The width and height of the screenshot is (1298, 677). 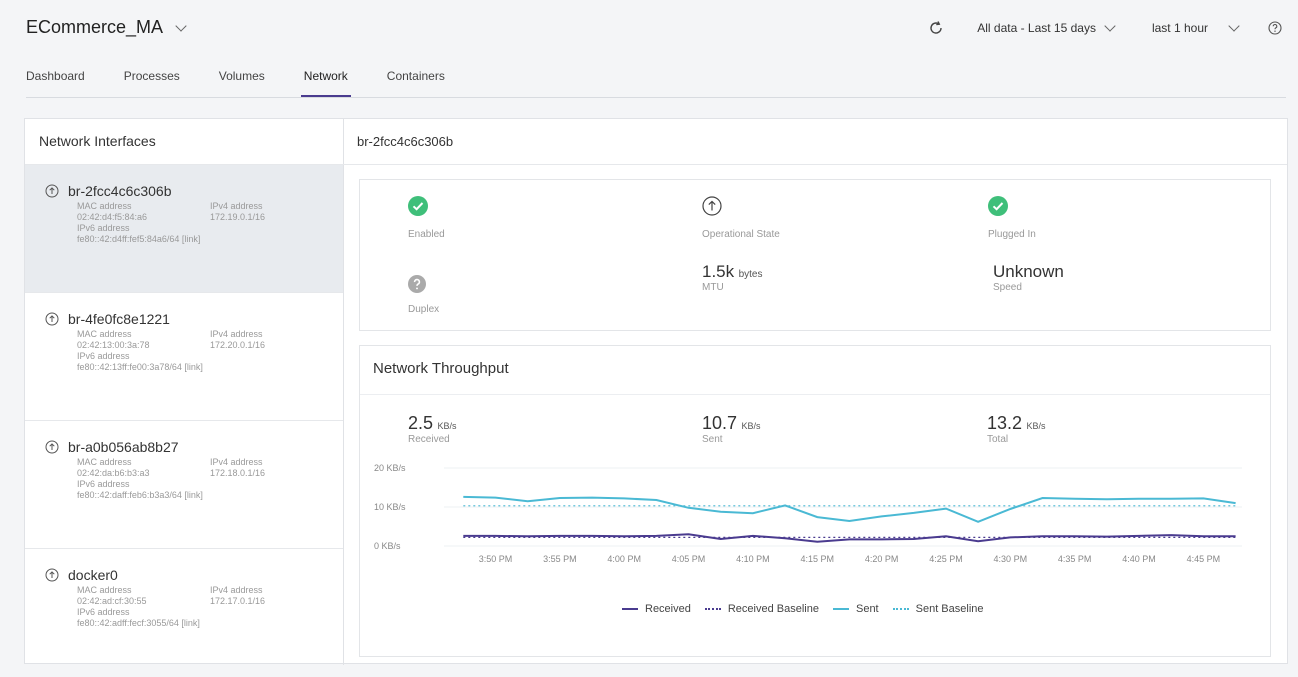 I want to click on x-tick-label: 4:00 PM, so click(x=624, y=559).